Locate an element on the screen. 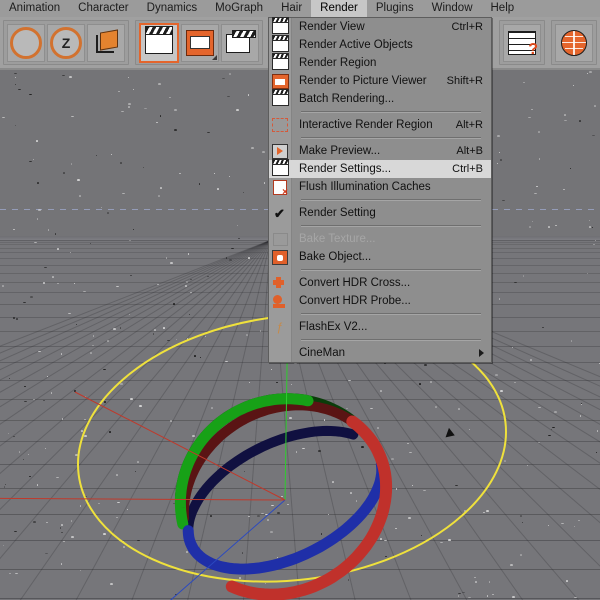 This screenshot has height=600, width=600. axis-cube-icon is located at coordinates (106, 41).